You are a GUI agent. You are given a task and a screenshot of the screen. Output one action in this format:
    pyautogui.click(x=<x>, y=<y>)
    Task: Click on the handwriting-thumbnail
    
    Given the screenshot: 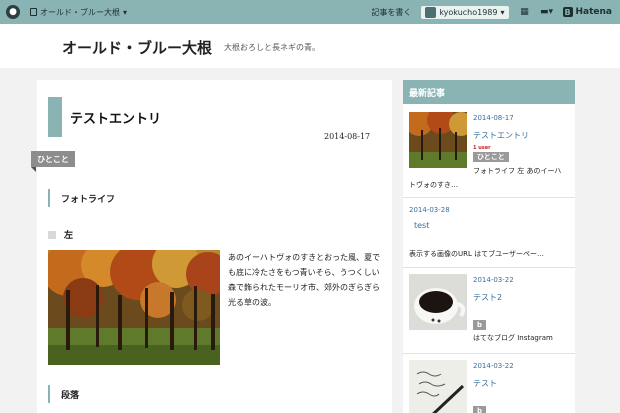 What is the action you would take?
    pyautogui.click(x=438, y=386)
    